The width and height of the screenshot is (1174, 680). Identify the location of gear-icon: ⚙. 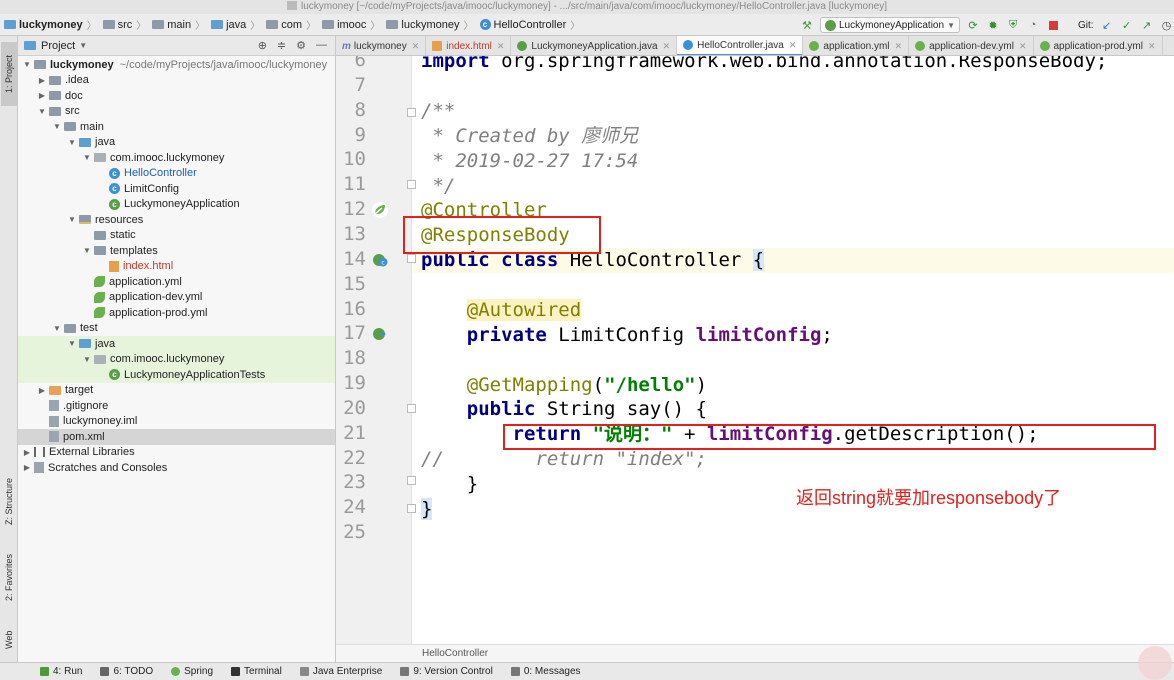
(301, 45).